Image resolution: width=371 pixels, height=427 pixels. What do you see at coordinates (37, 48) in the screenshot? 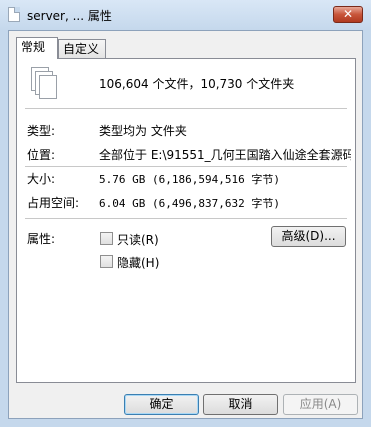
I see `tab-general: 常规` at bounding box center [37, 48].